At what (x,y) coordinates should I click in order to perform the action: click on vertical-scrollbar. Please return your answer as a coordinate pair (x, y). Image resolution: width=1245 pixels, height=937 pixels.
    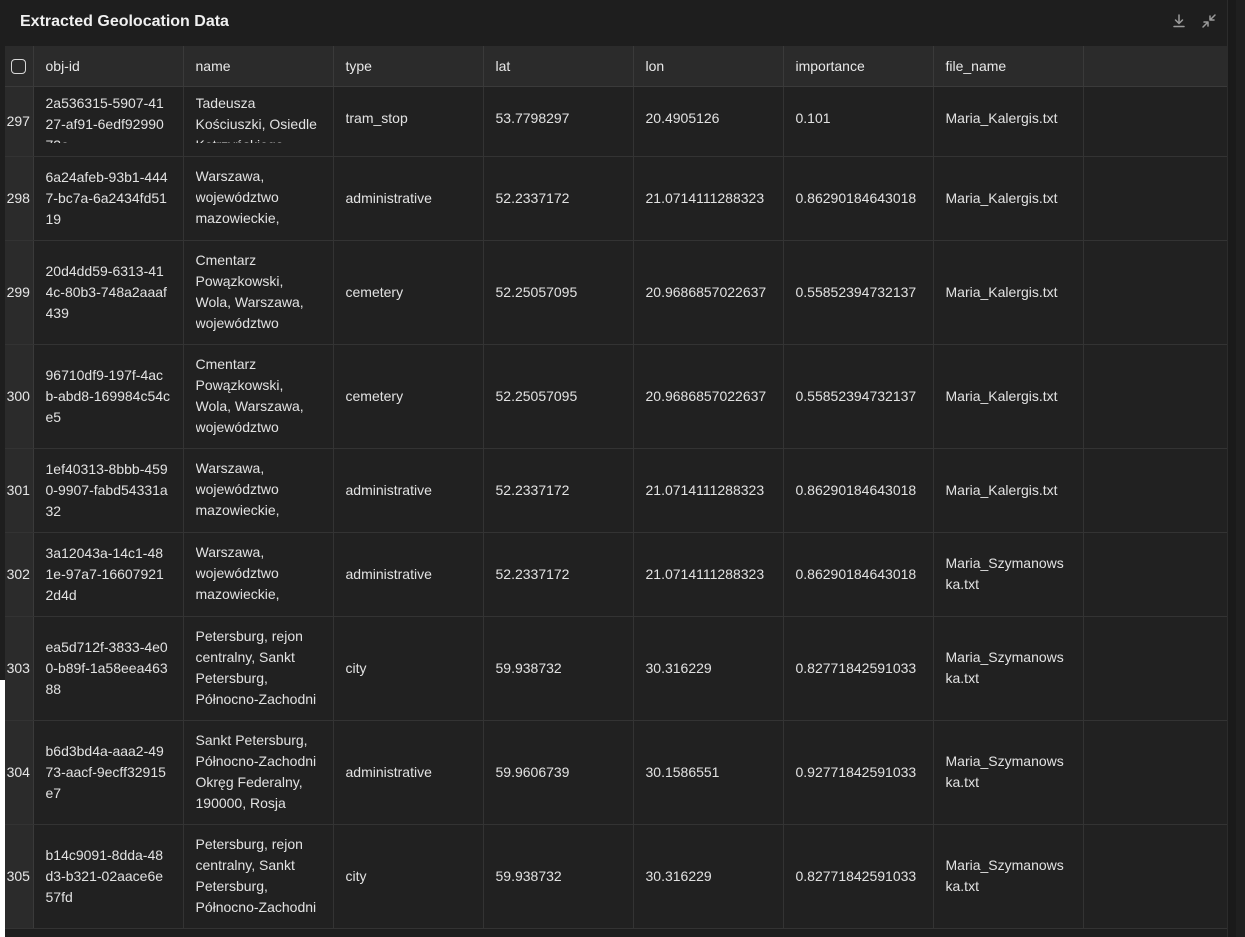
    Looking at the image, I should click on (1231, 468).